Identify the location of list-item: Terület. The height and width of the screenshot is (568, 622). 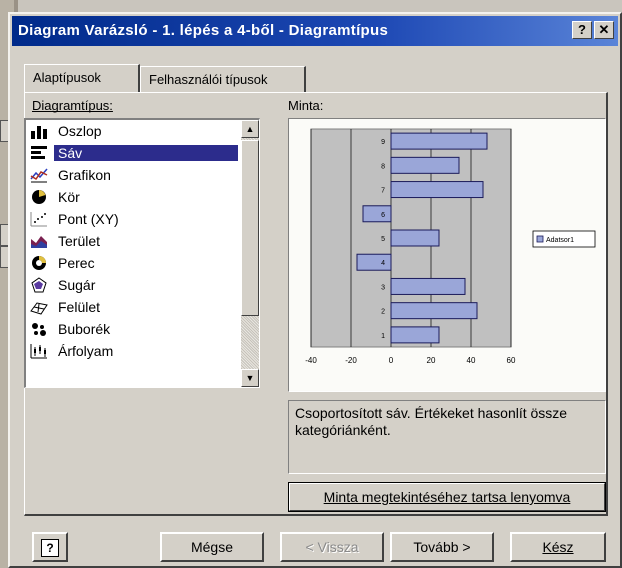
(132, 241).